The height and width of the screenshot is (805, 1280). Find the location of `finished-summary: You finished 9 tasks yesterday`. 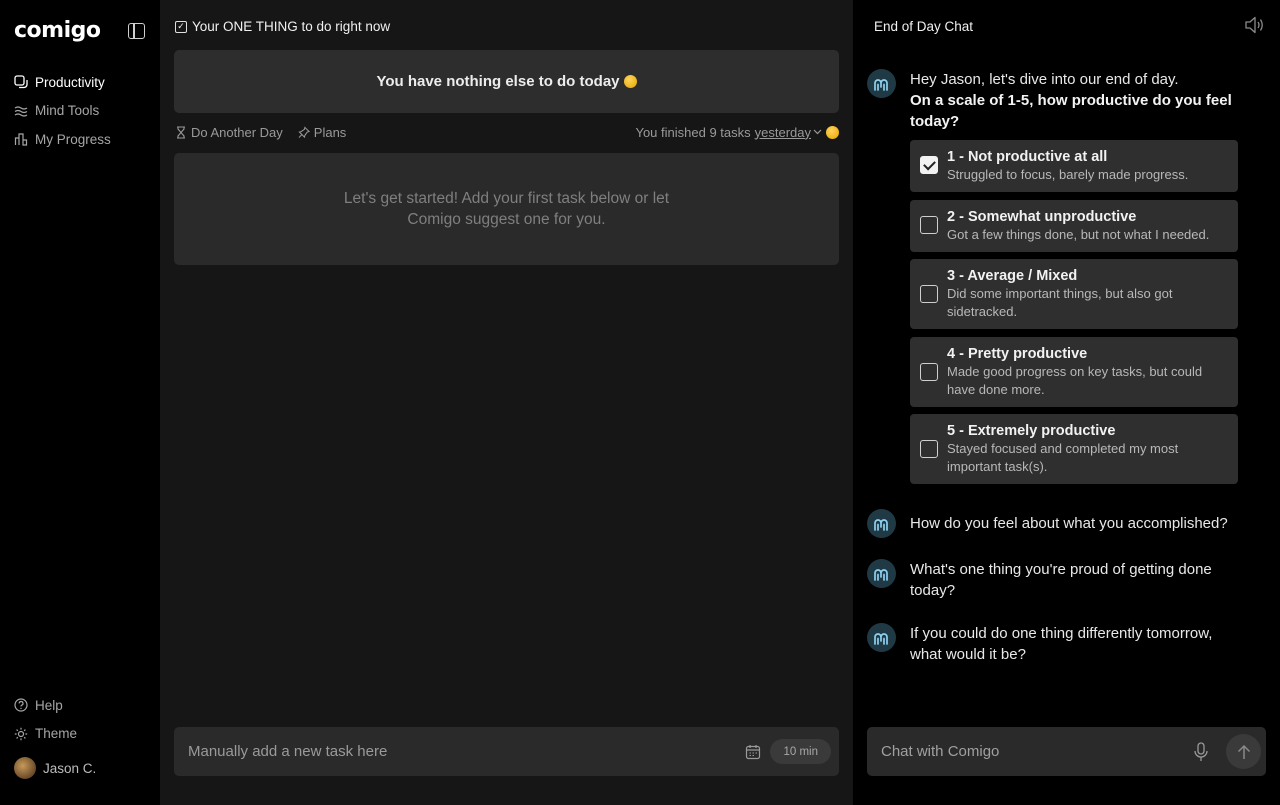

finished-summary: You finished 9 tasks yesterday is located at coordinates (737, 132).